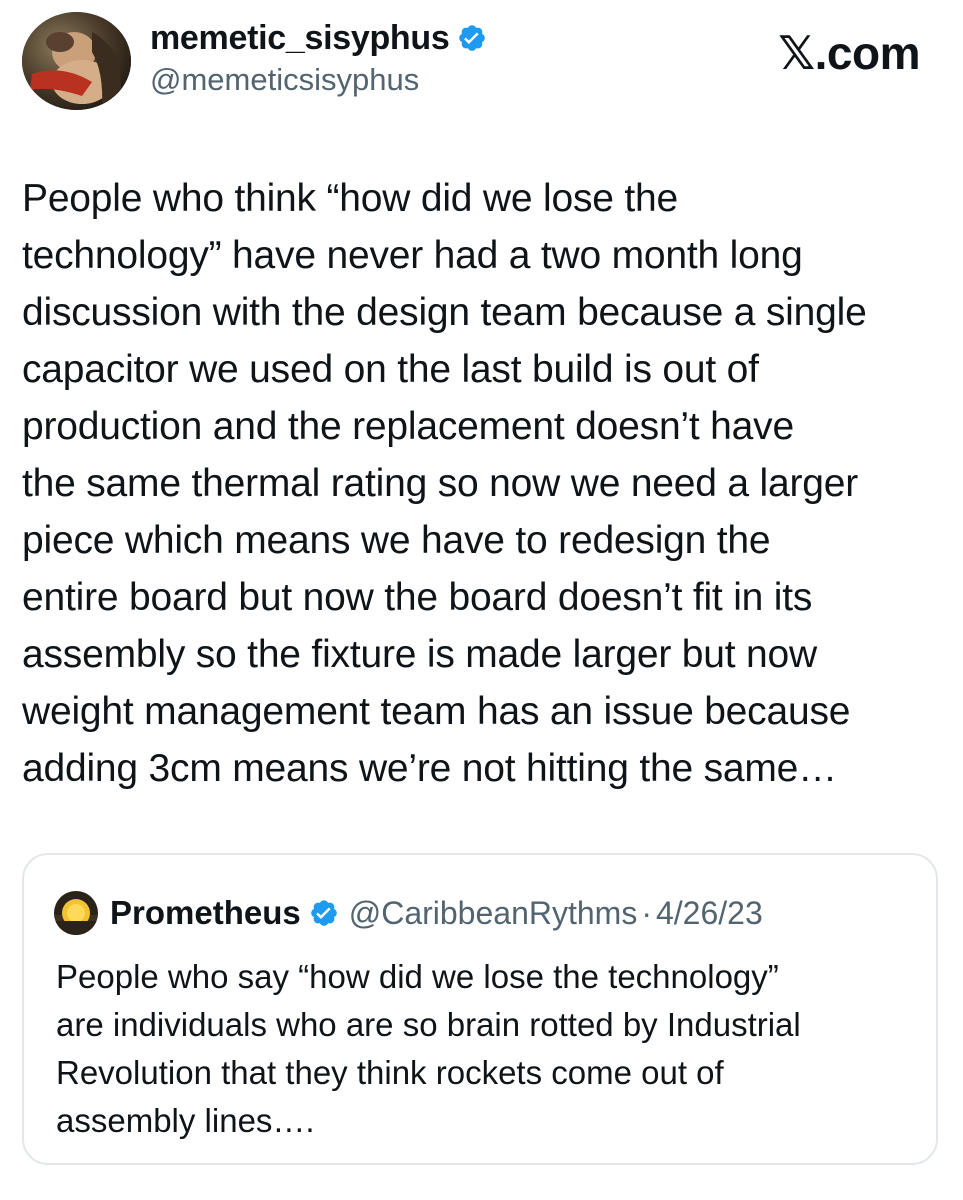  I want to click on quoted-author-display-name: Prometheus, so click(205, 913).